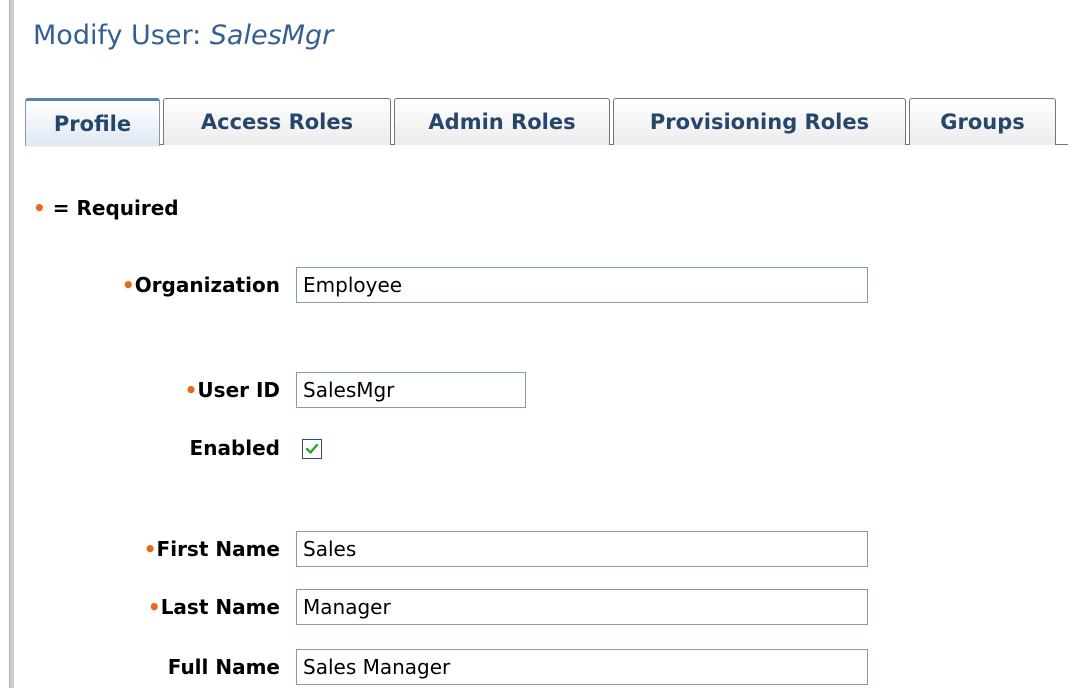 The image size is (1076, 688). I want to click on tab-profile: Profile, so click(92, 122).